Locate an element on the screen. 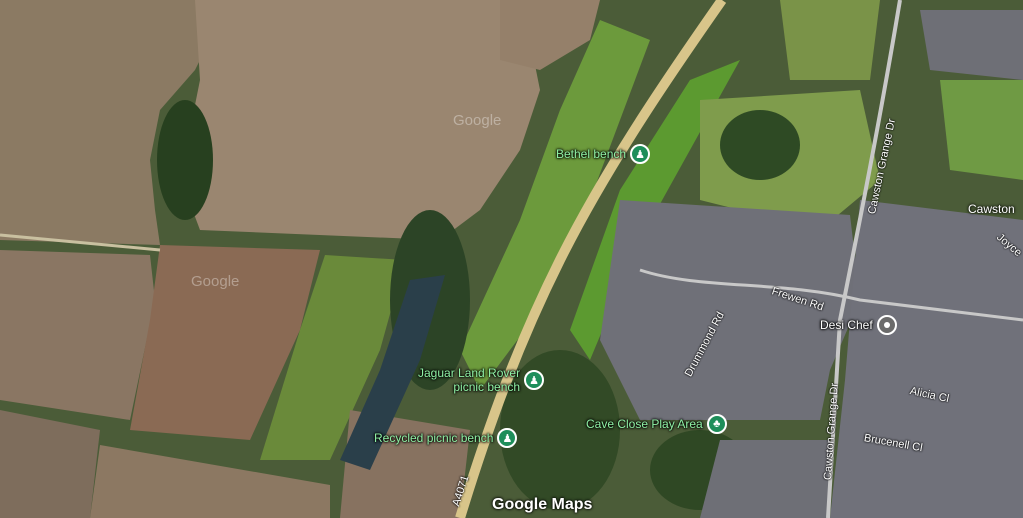  poi-recycled-picnic-bench: Recycled picnic bench ♟ is located at coordinates (446, 438).